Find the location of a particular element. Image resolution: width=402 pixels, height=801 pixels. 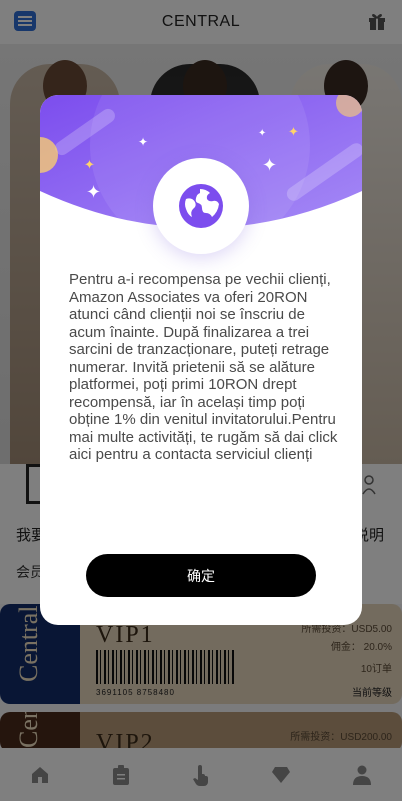

globe-badge is located at coordinates (201, 206).